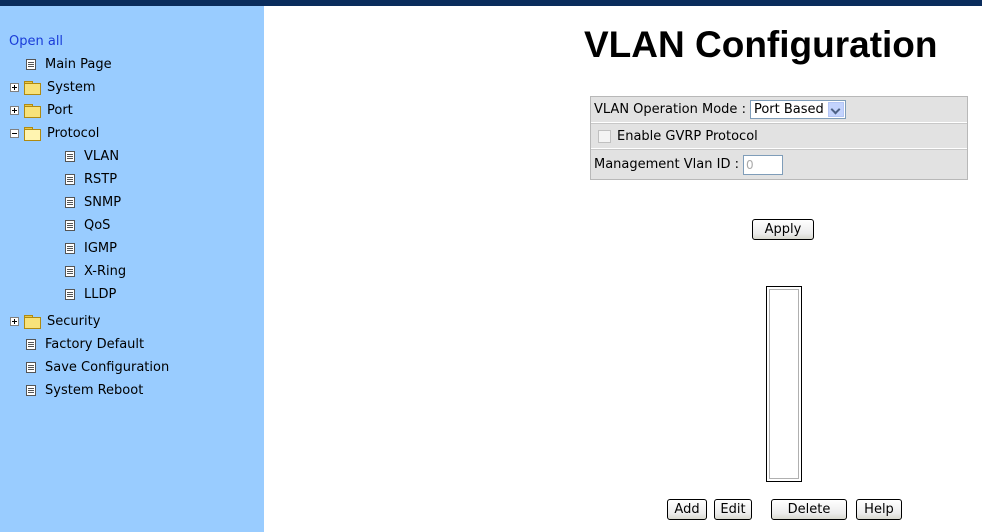  What do you see at coordinates (14, 133) in the screenshot?
I see `collapse-icon` at bounding box center [14, 133].